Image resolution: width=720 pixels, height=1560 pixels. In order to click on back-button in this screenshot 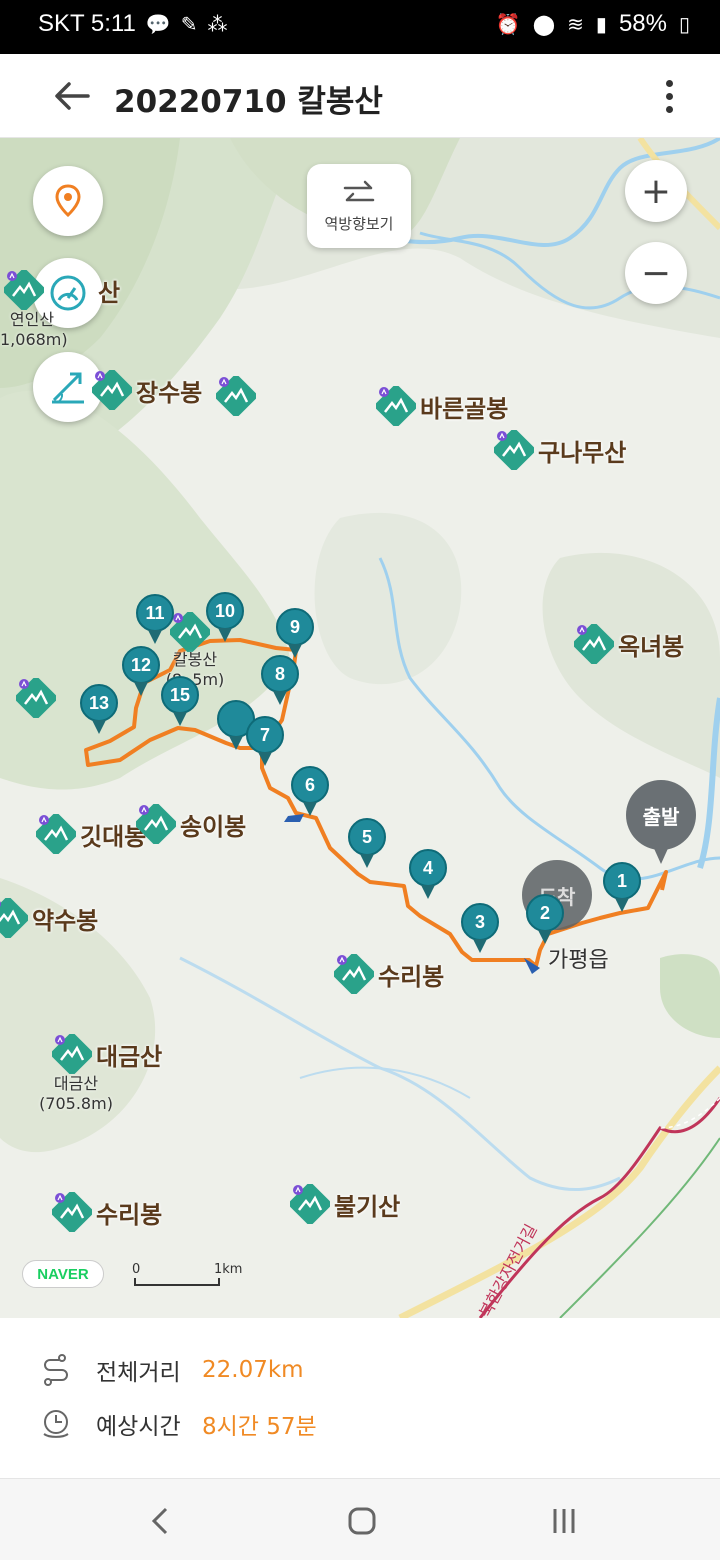, I will do `click(72, 96)`.